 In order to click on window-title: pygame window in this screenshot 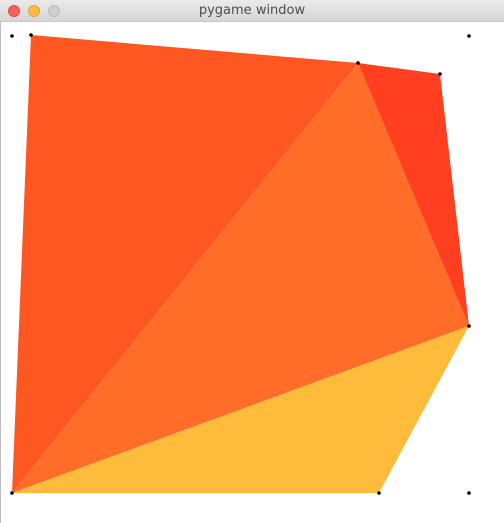, I will do `click(252, 10)`.